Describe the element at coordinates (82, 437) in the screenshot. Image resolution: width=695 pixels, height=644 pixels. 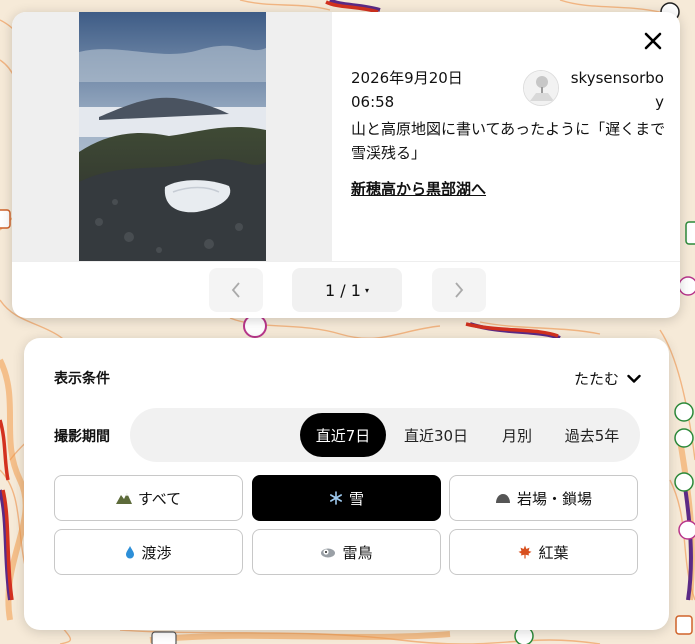
I see `period-label: 撮影期間` at that location.